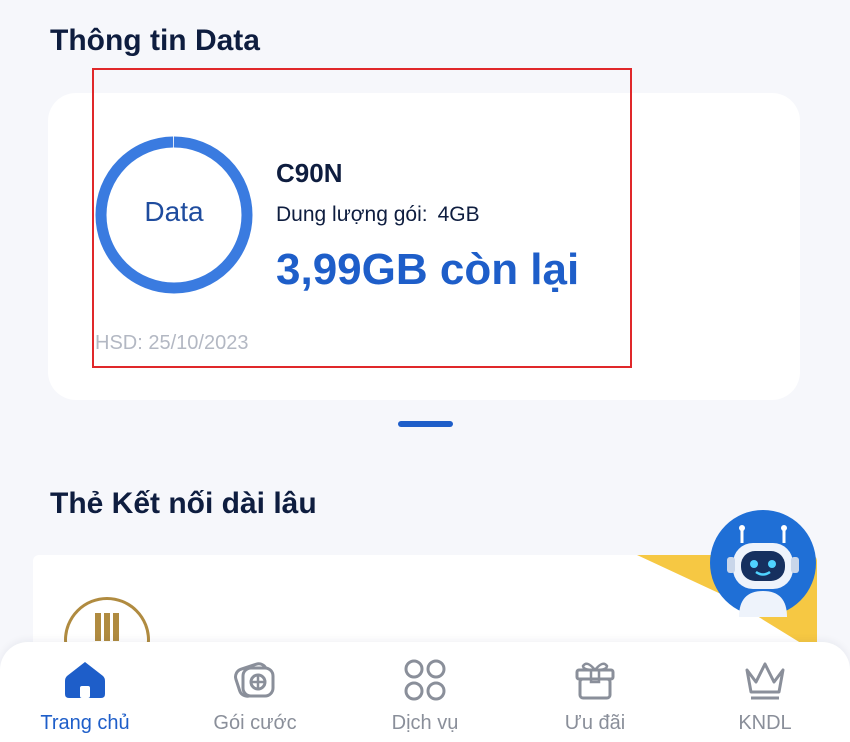 The height and width of the screenshot is (742, 850). I want to click on nav-item-offers: Ưu đãi, so click(595, 692).